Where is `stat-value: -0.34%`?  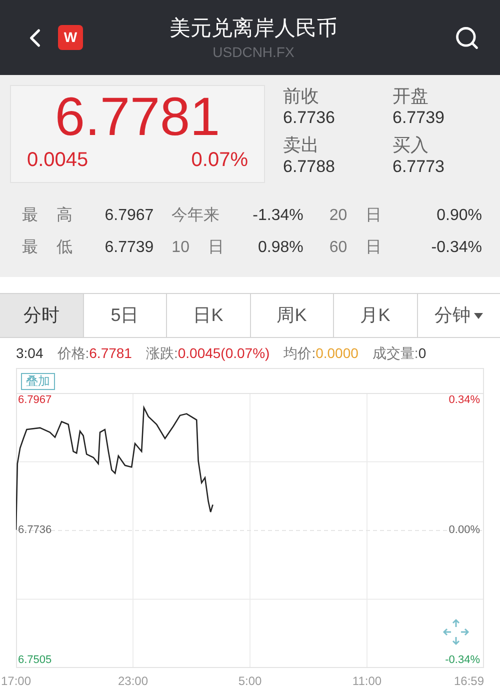 stat-value: -0.34% is located at coordinates (456, 248).